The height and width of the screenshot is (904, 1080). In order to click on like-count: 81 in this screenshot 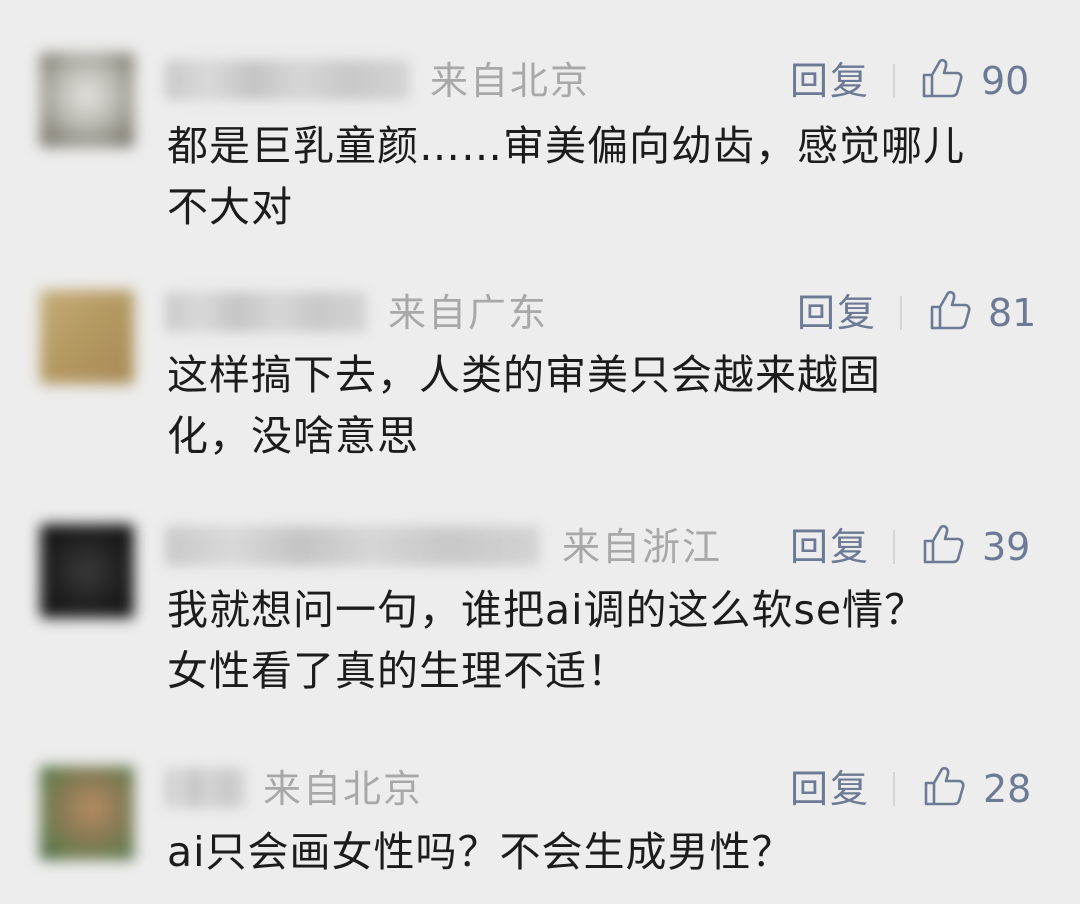, I will do `click(1012, 313)`.